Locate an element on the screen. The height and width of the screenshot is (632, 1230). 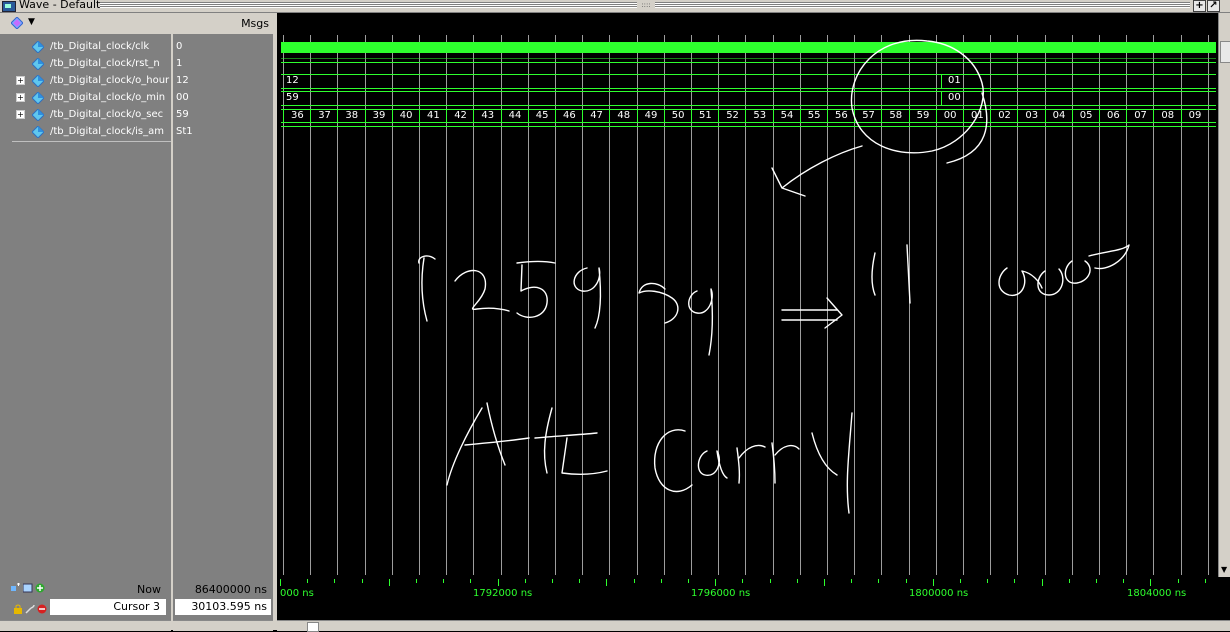
lock-icon is located at coordinates (18, 609).